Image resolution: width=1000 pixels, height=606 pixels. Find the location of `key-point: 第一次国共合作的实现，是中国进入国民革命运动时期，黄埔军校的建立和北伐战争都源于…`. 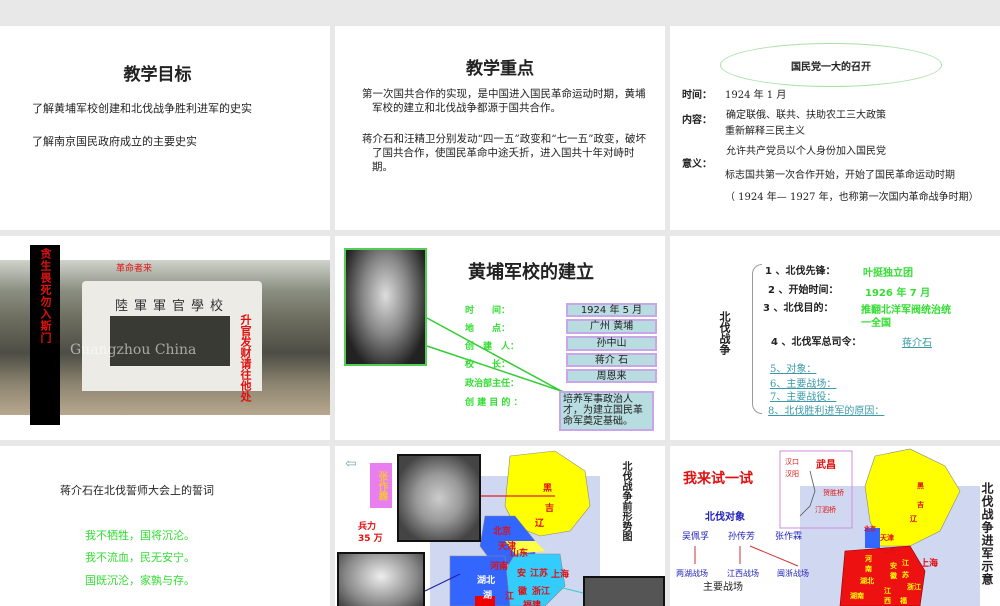

key-point: 第一次国共合作的实现，是中国进入国民革命运动时期，黄埔军校的建立和北伐战争都源于… is located at coordinates (504, 101).